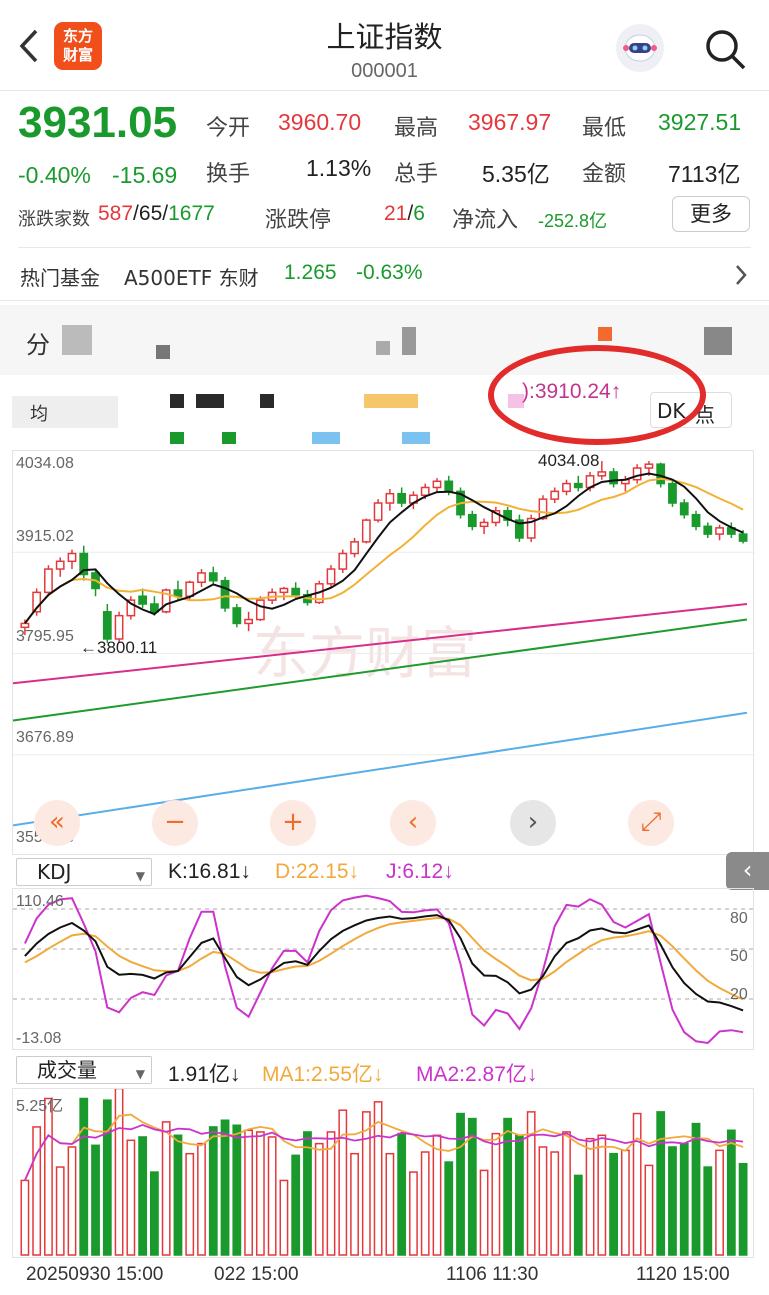 This screenshot has height=1295, width=769. What do you see at coordinates (310, 272) in the screenshot?
I see `fund-price: 1.265` at bounding box center [310, 272].